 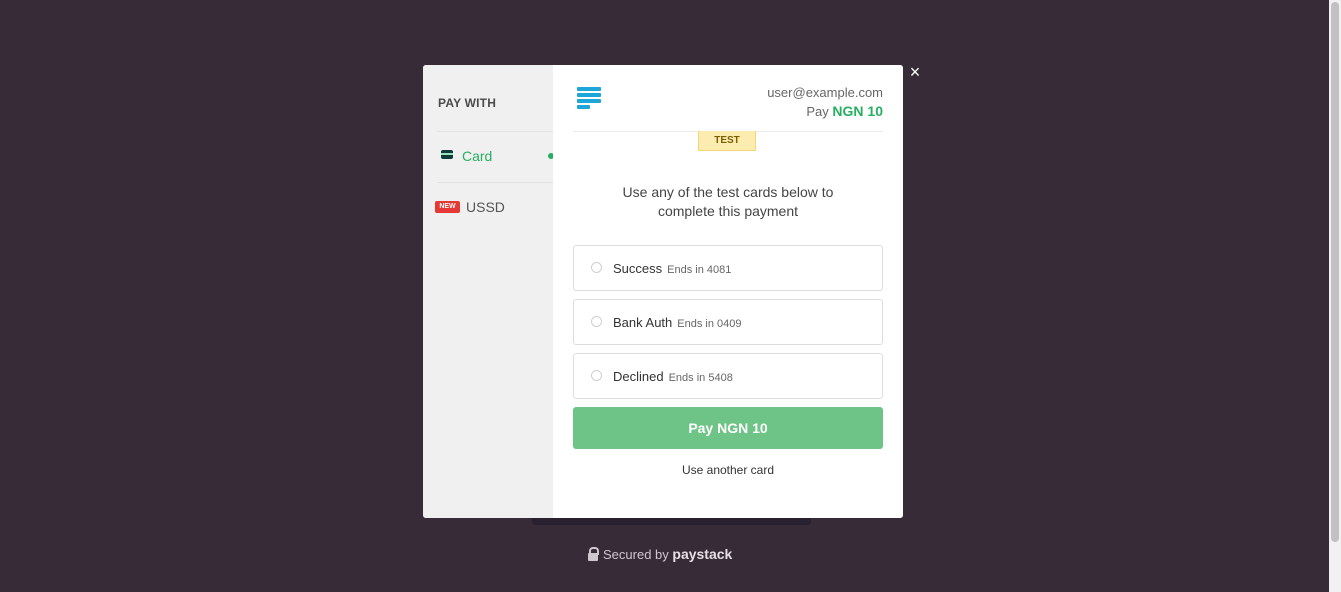 What do you see at coordinates (915, 72) in the screenshot?
I see `close-icon: ×` at bounding box center [915, 72].